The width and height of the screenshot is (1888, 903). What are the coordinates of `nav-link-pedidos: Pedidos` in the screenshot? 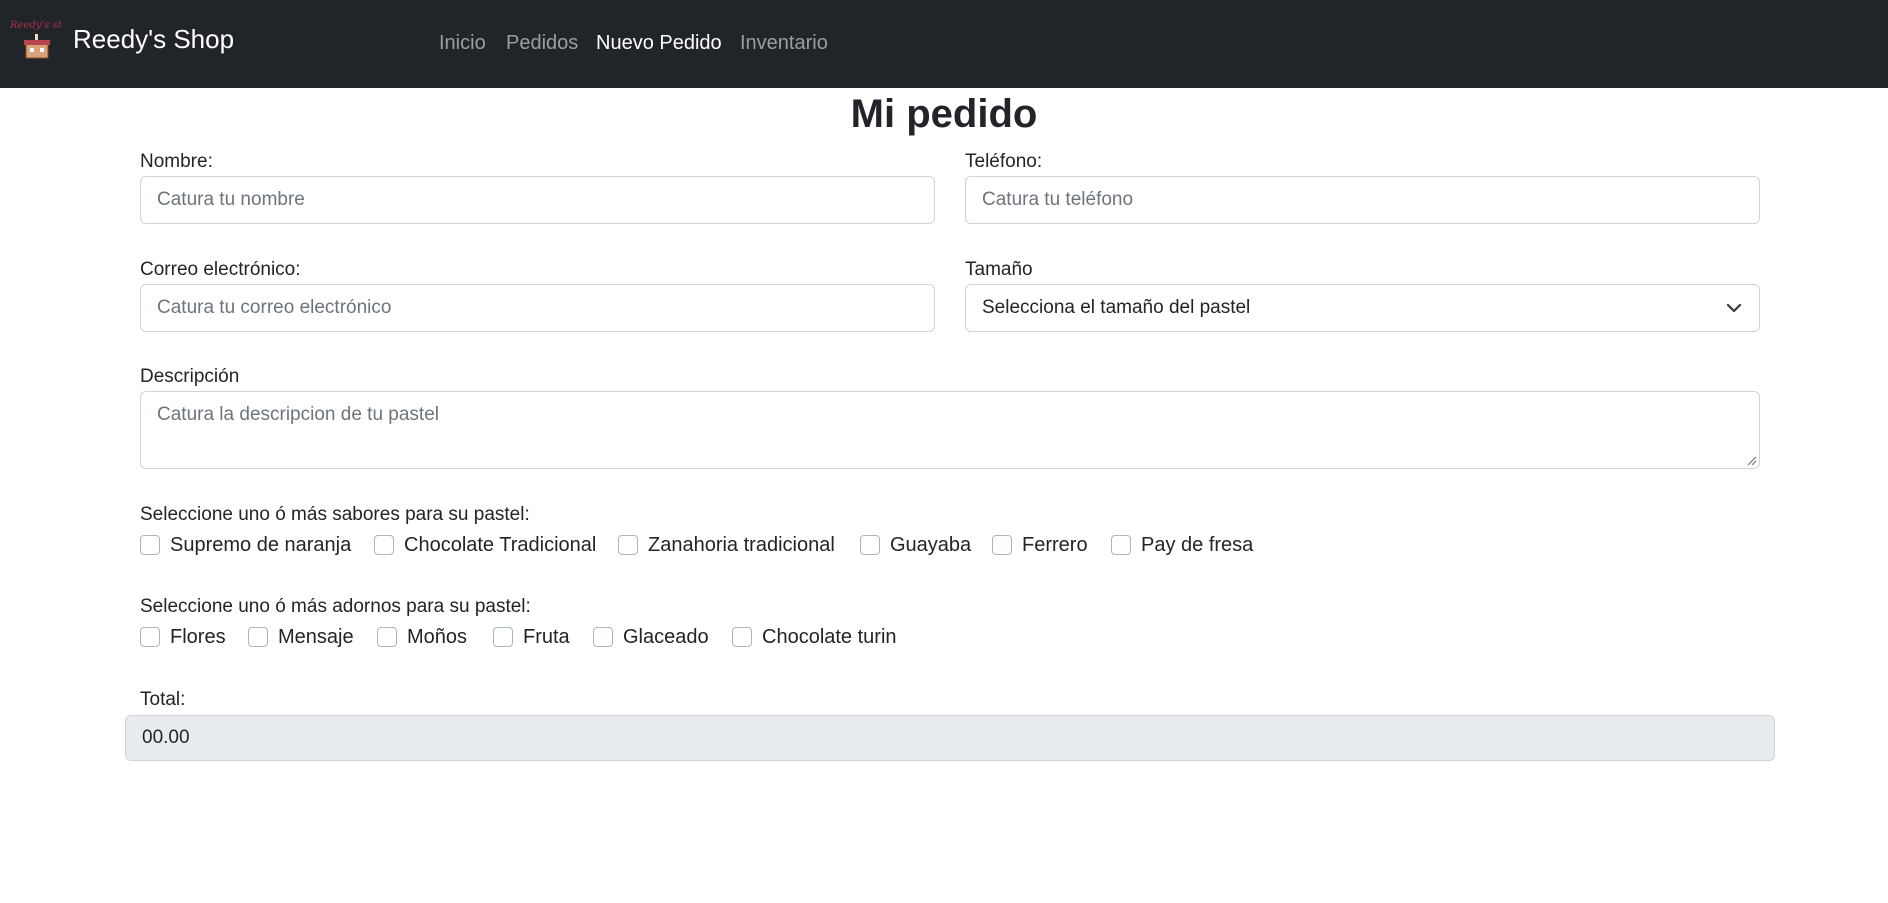 It's located at (542, 43).